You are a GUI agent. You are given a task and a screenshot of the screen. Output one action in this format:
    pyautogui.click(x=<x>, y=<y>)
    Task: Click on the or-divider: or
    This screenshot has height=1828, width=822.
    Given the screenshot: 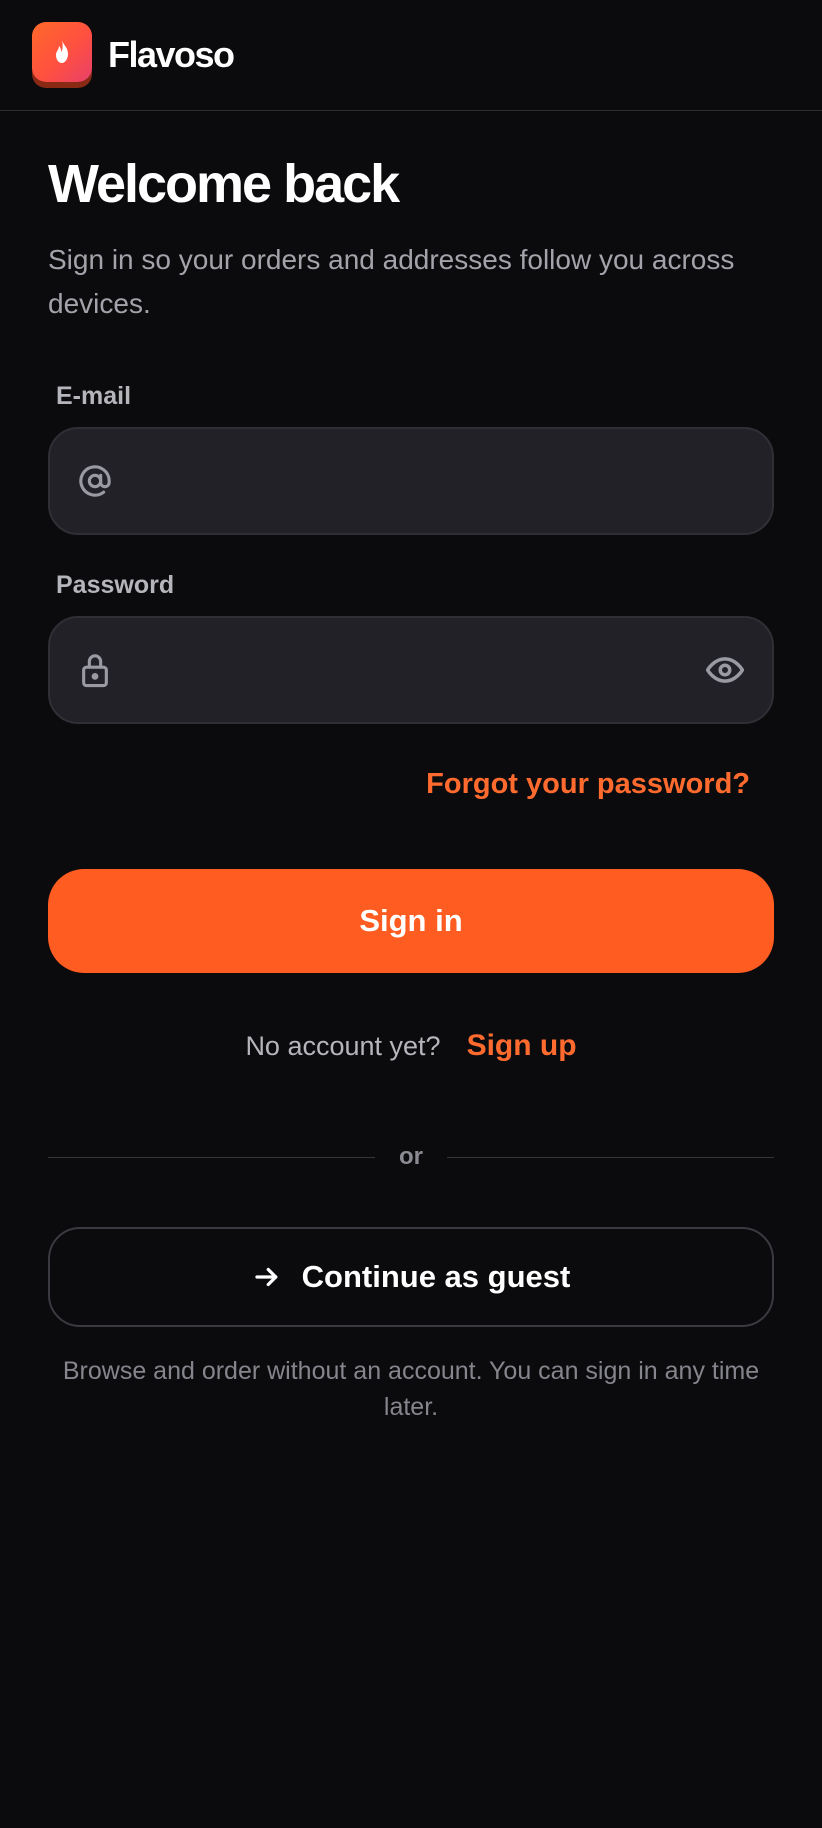 What is the action you would take?
    pyautogui.click(x=411, y=1157)
    